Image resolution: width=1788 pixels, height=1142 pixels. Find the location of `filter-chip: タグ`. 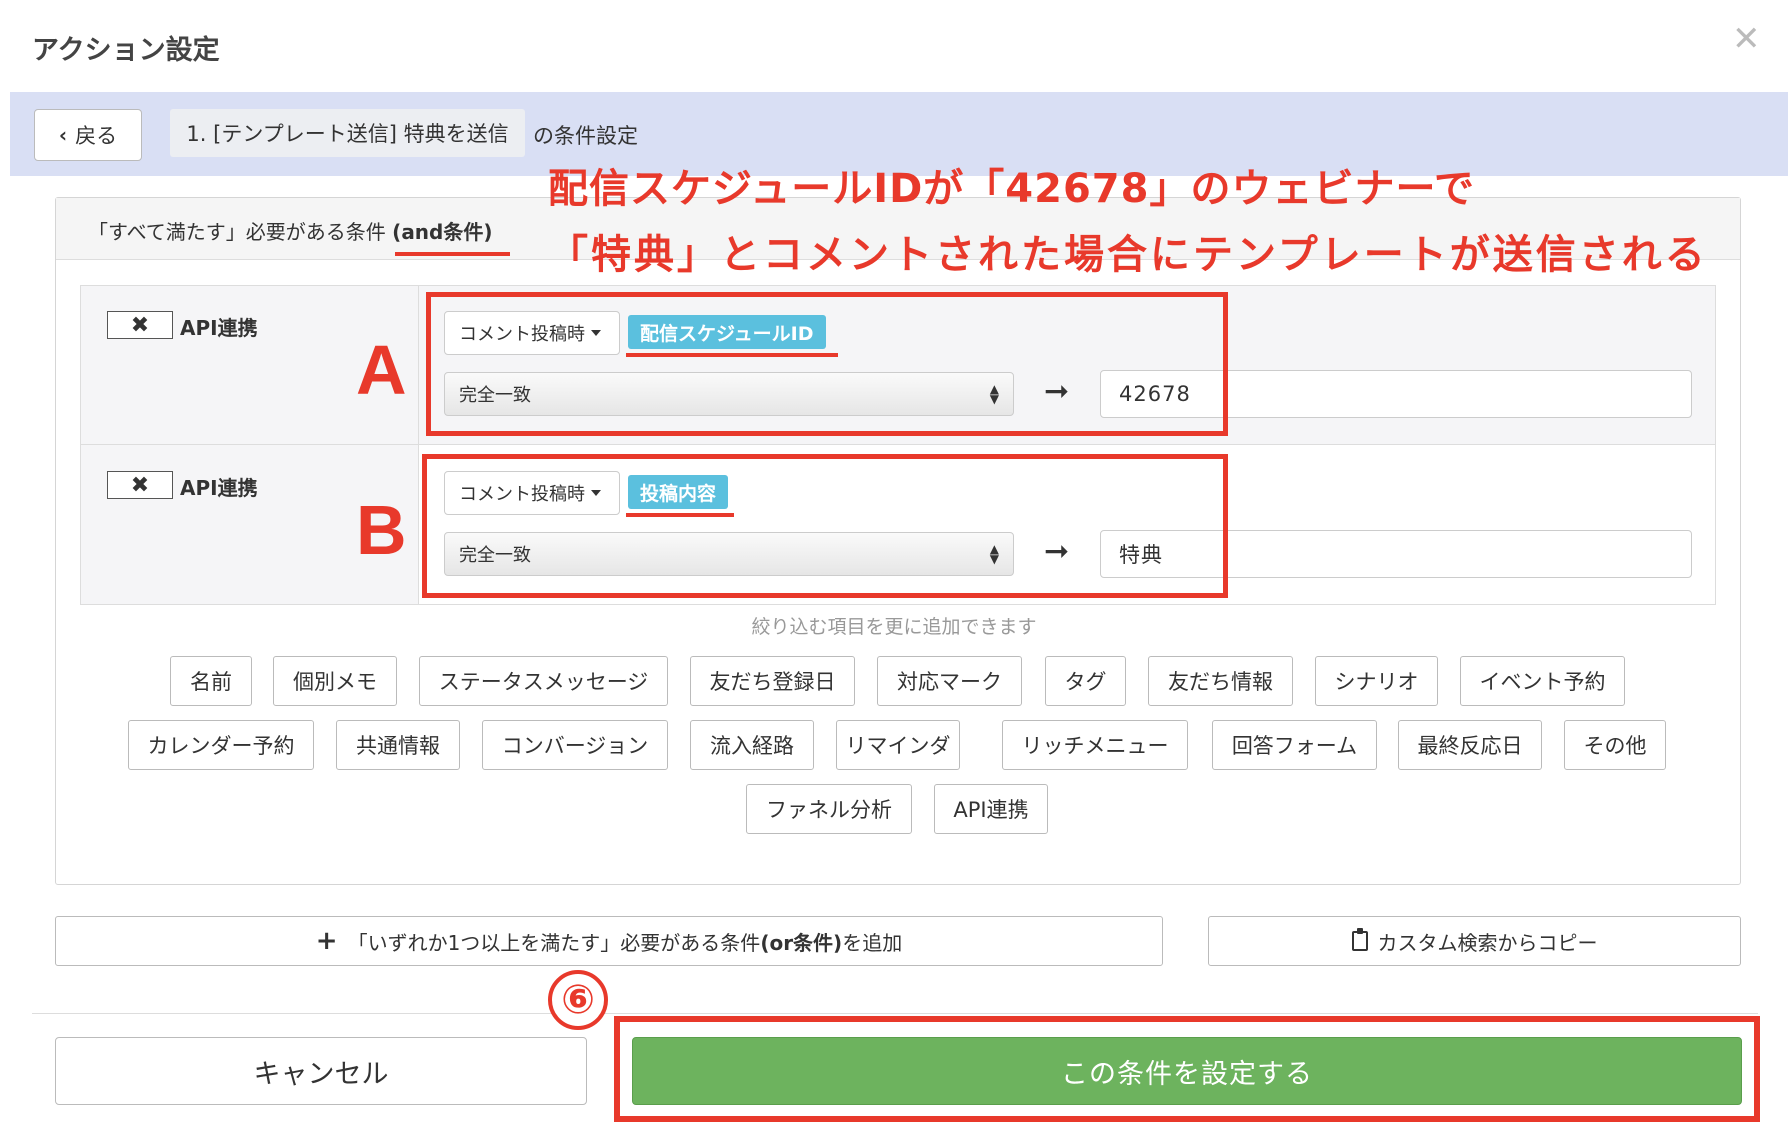

filter-chip: タグ is located at coordinates (1085, 681).